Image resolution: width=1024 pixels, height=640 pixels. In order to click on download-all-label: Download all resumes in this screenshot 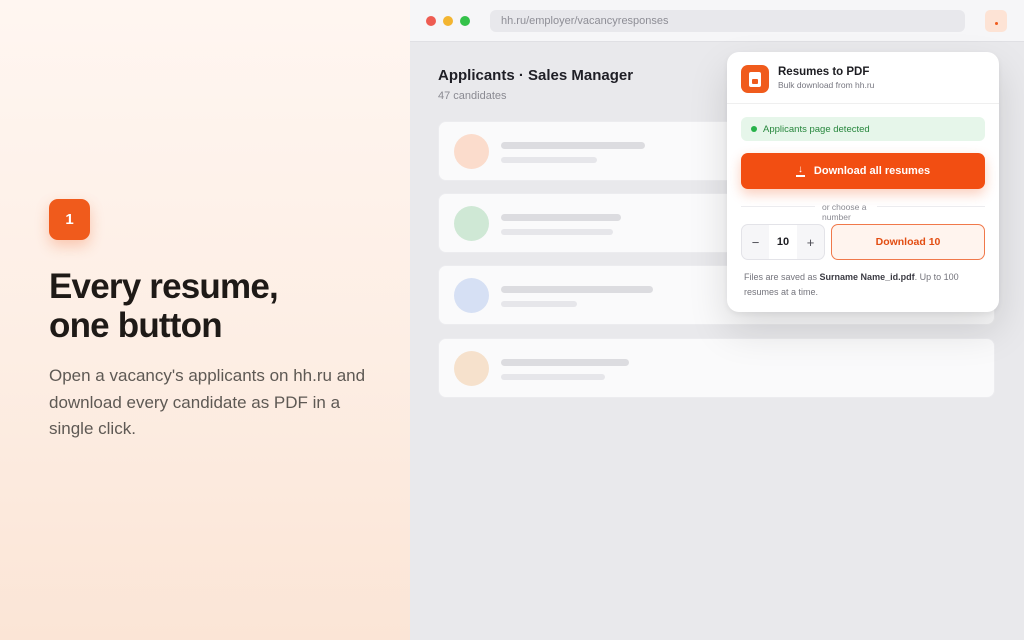, I will do `click(872, 171)`.